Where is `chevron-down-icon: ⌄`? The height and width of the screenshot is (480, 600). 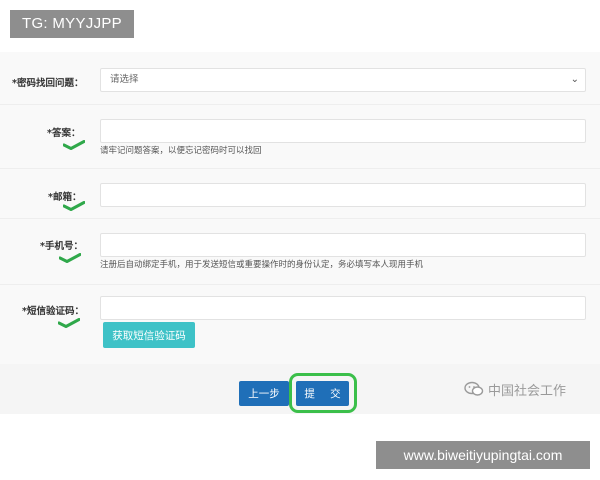 chevron-down-icon: ⌄ is located at coordinates (574, 79).